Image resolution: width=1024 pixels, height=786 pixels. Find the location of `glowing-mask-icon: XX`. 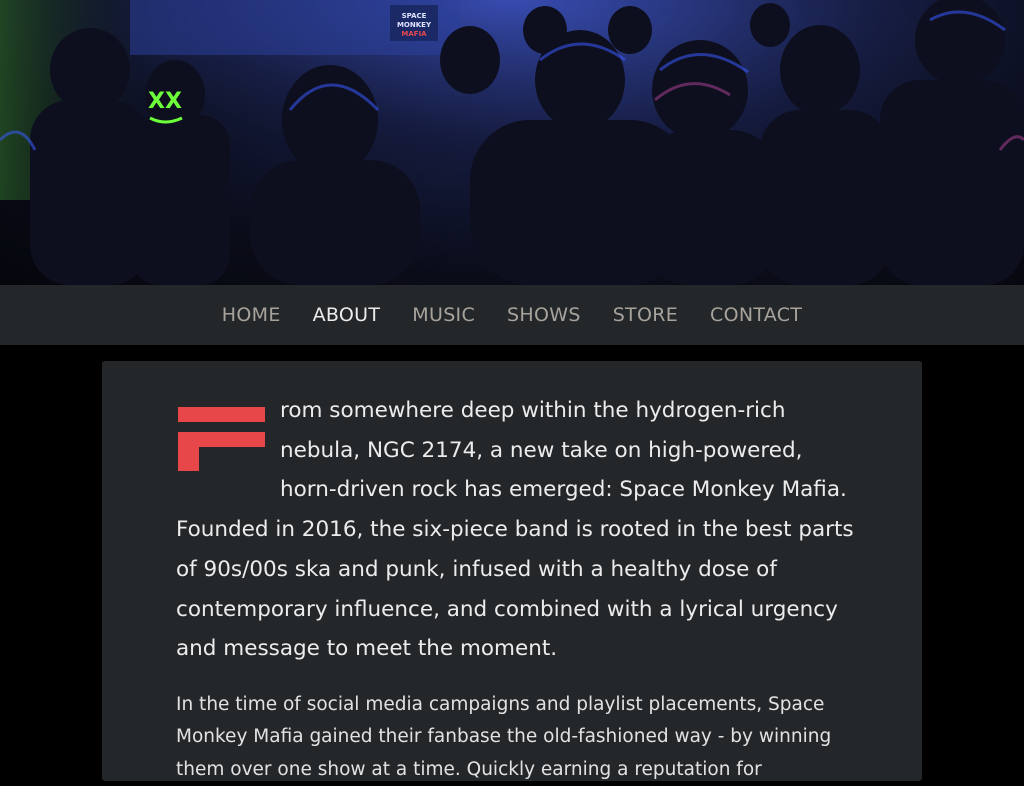

glowing-mask-icon: XX is located at coordinates (165, 101).